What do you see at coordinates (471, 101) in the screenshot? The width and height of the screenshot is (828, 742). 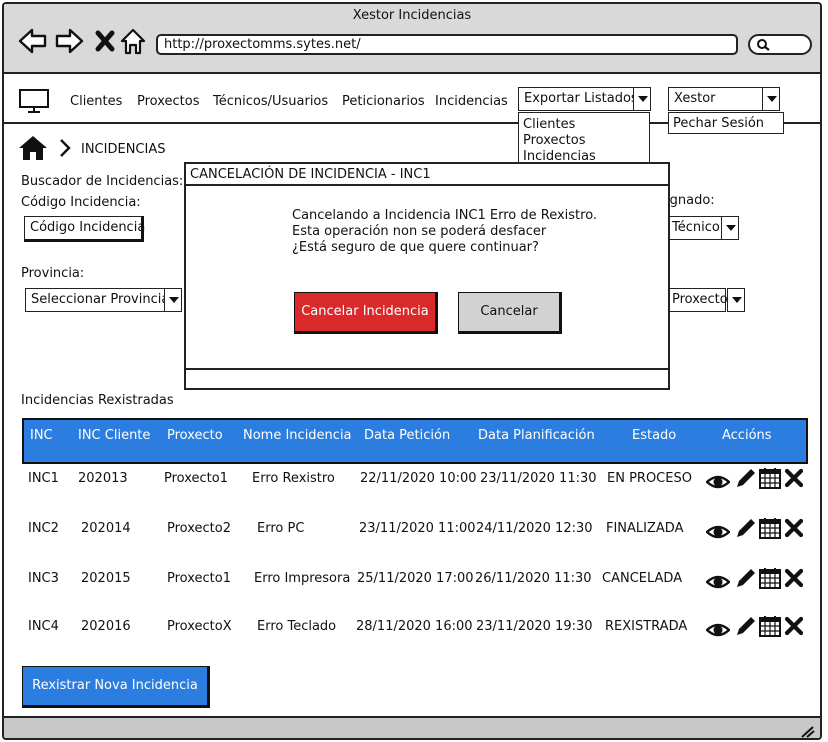 I see `nav-item-incidencias: Incidencias` at bounding box center [471, 101].